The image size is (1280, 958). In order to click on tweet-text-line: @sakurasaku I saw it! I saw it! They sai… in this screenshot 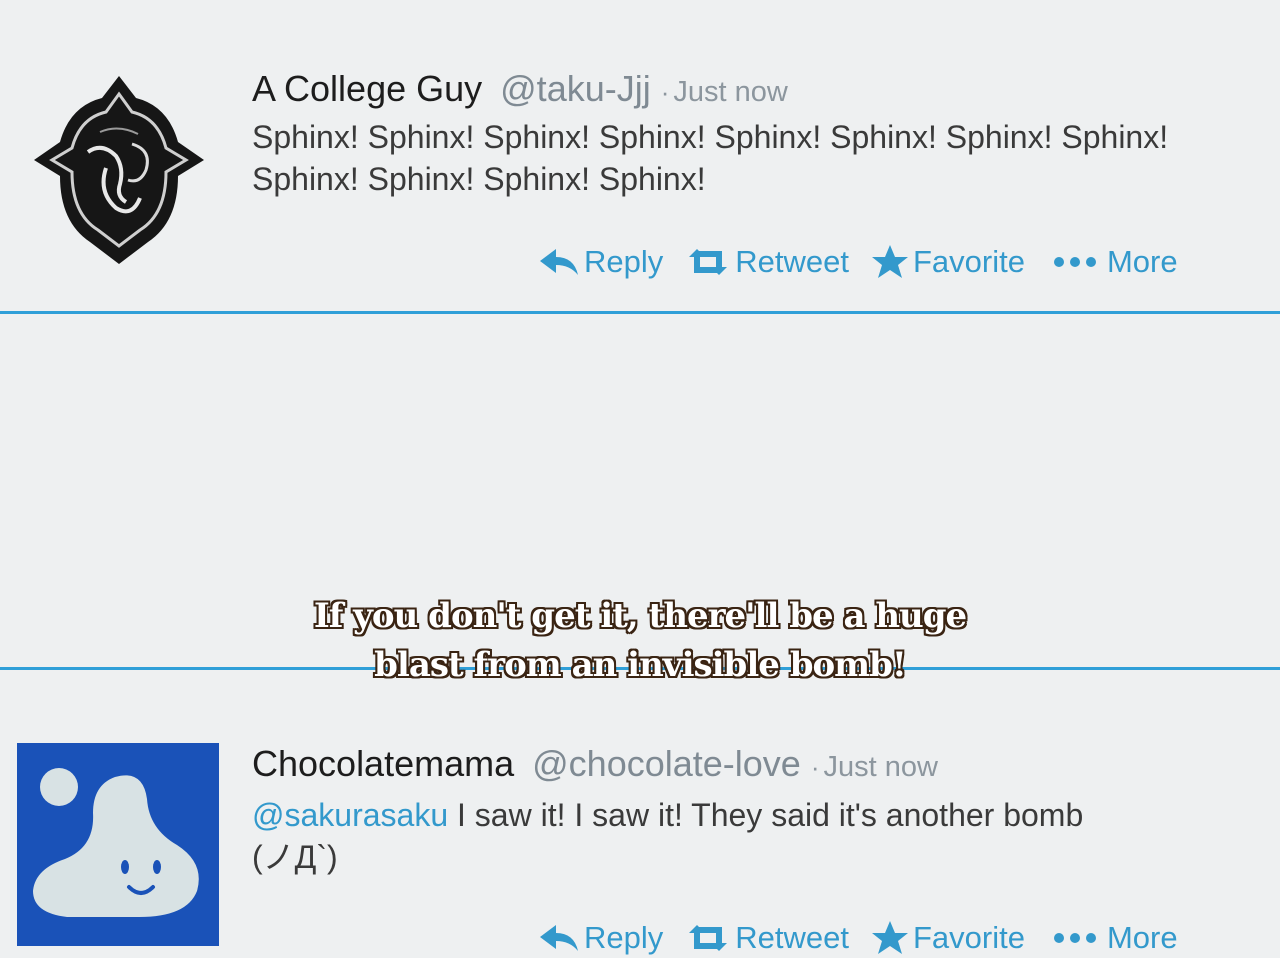, I will do `click(667, 815)`.